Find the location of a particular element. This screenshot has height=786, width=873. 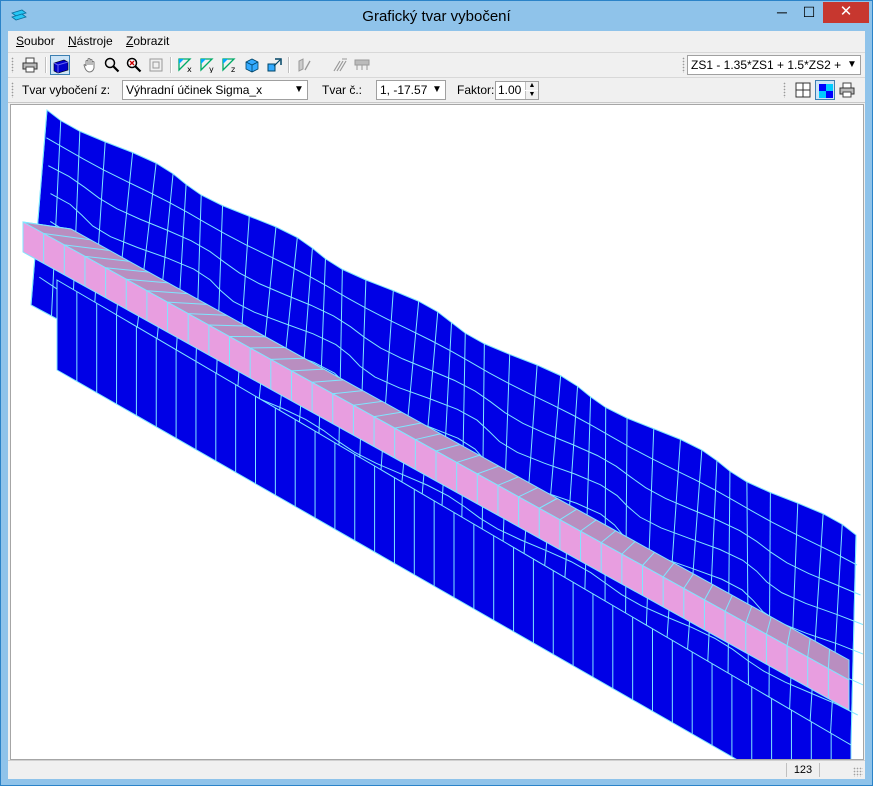

mesh-grid-icon is located at coordinates (803, 90).